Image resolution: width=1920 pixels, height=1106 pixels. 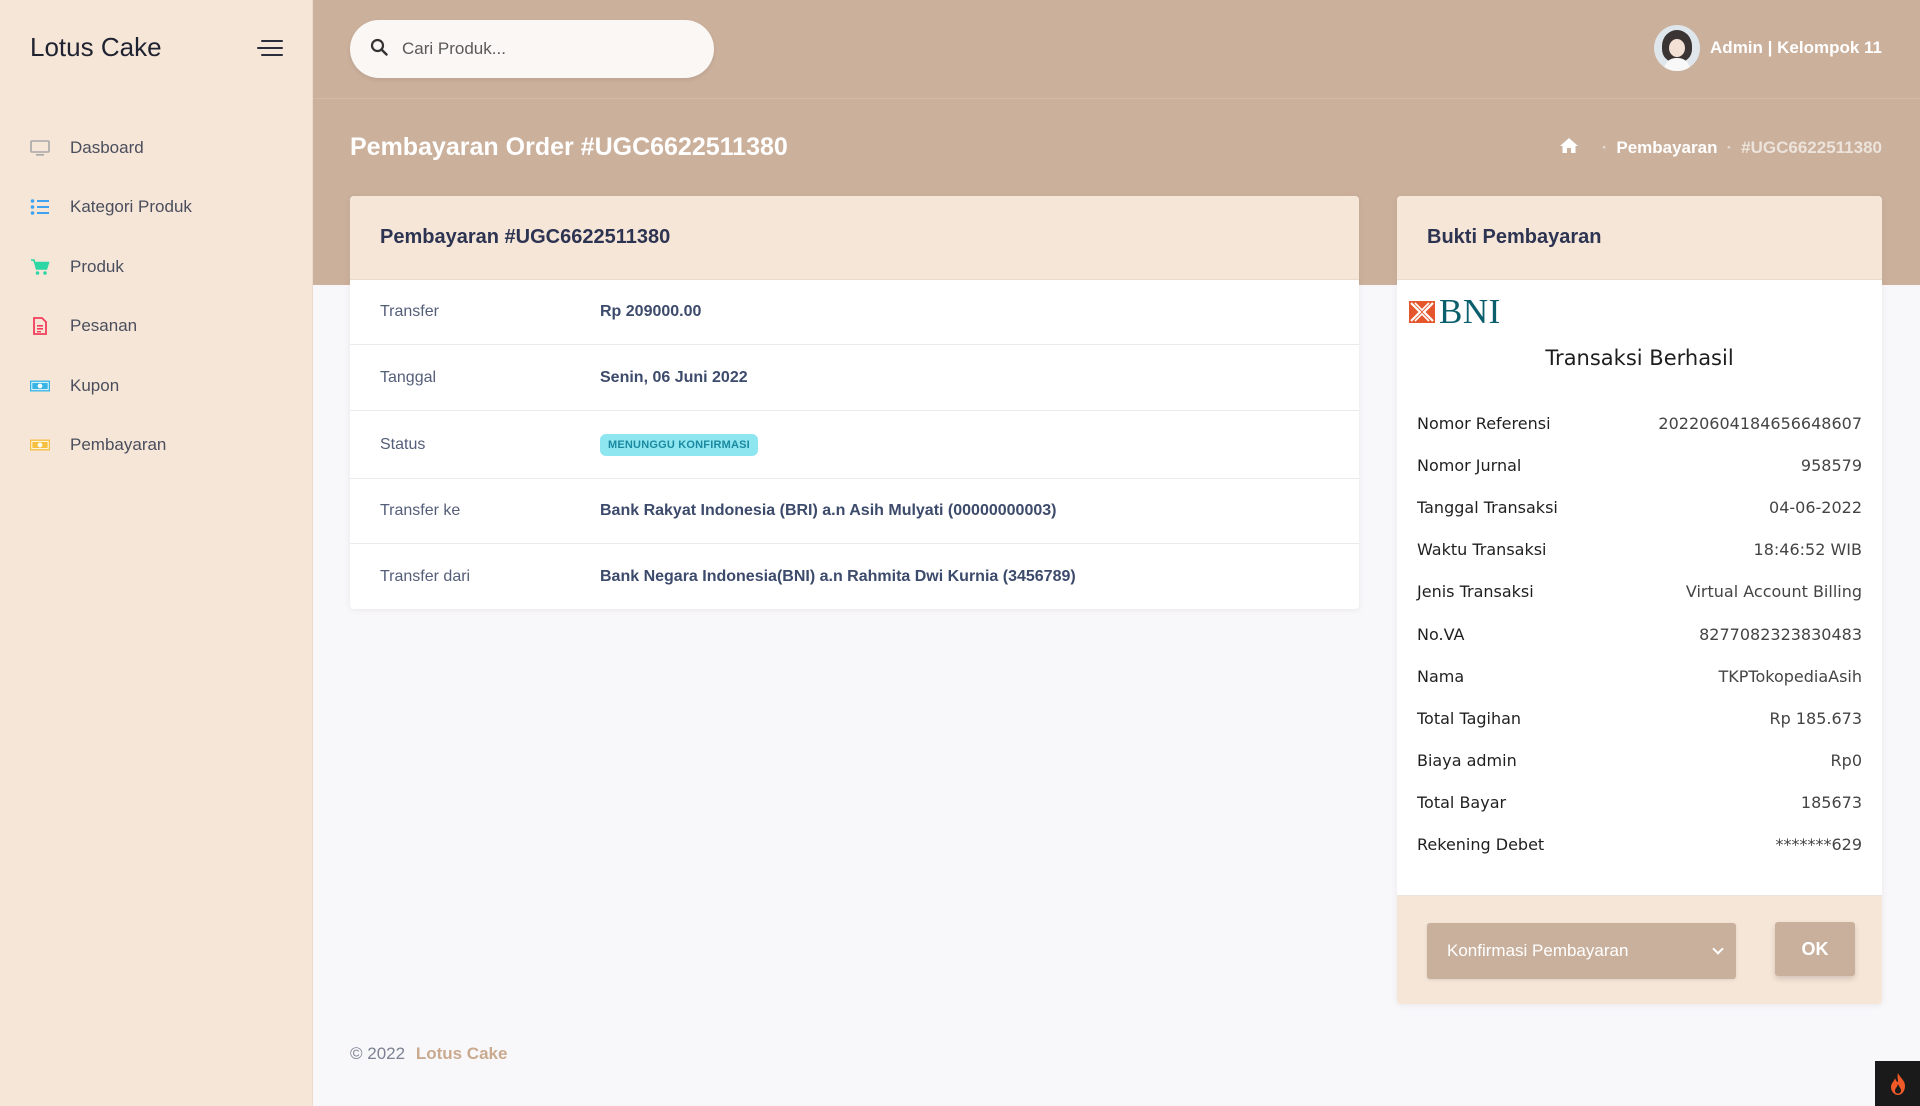 I want to click on cart-icon, so click(x=40, y=267).